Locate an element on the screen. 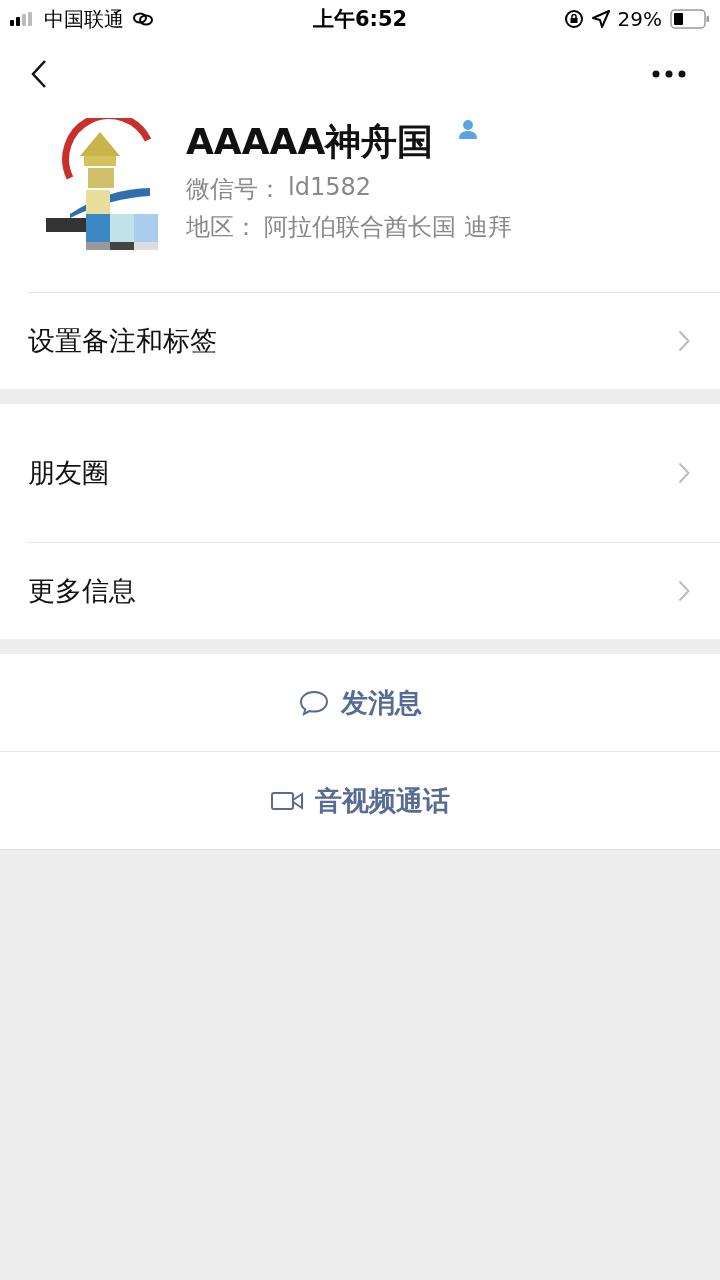 This screenshot has width=720, height=1280. action-button: 音视频通话 is located at coordinates (360, 800).